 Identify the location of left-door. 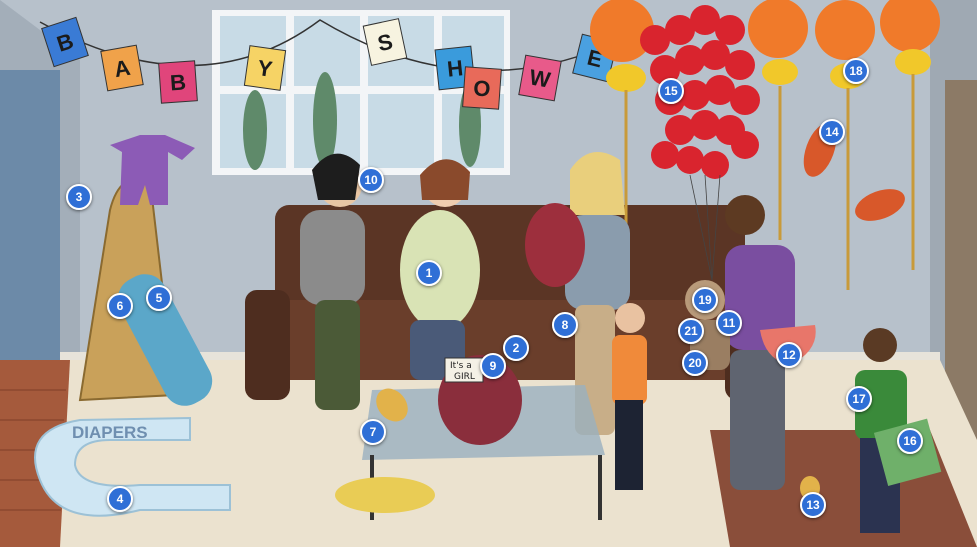
(30, 215).